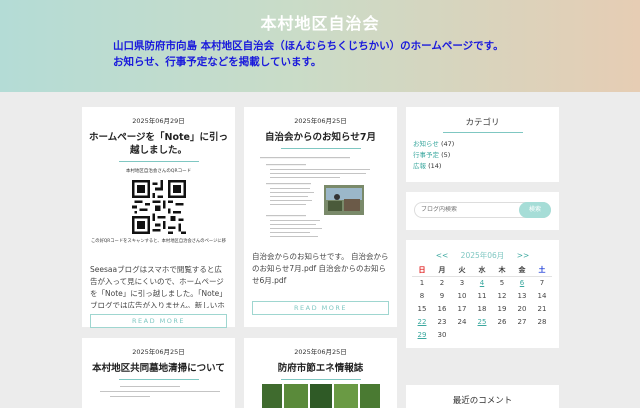 The width and height of the screenshot is (640, 408). I want to click on calendar-day: 25, so click(482, 322).